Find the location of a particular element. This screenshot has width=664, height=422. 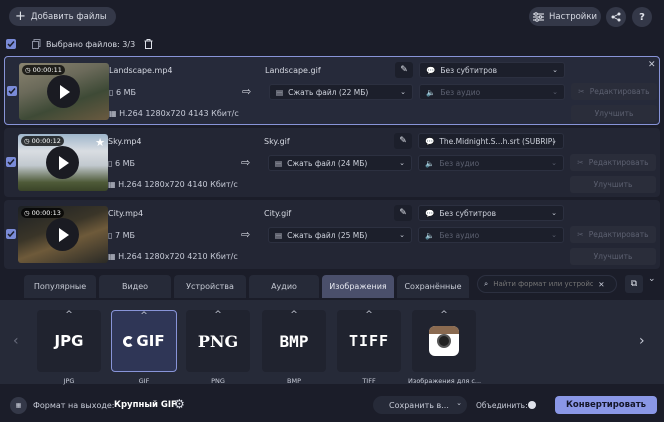

settings-label: Настройки is located at coordinates (572, 16).